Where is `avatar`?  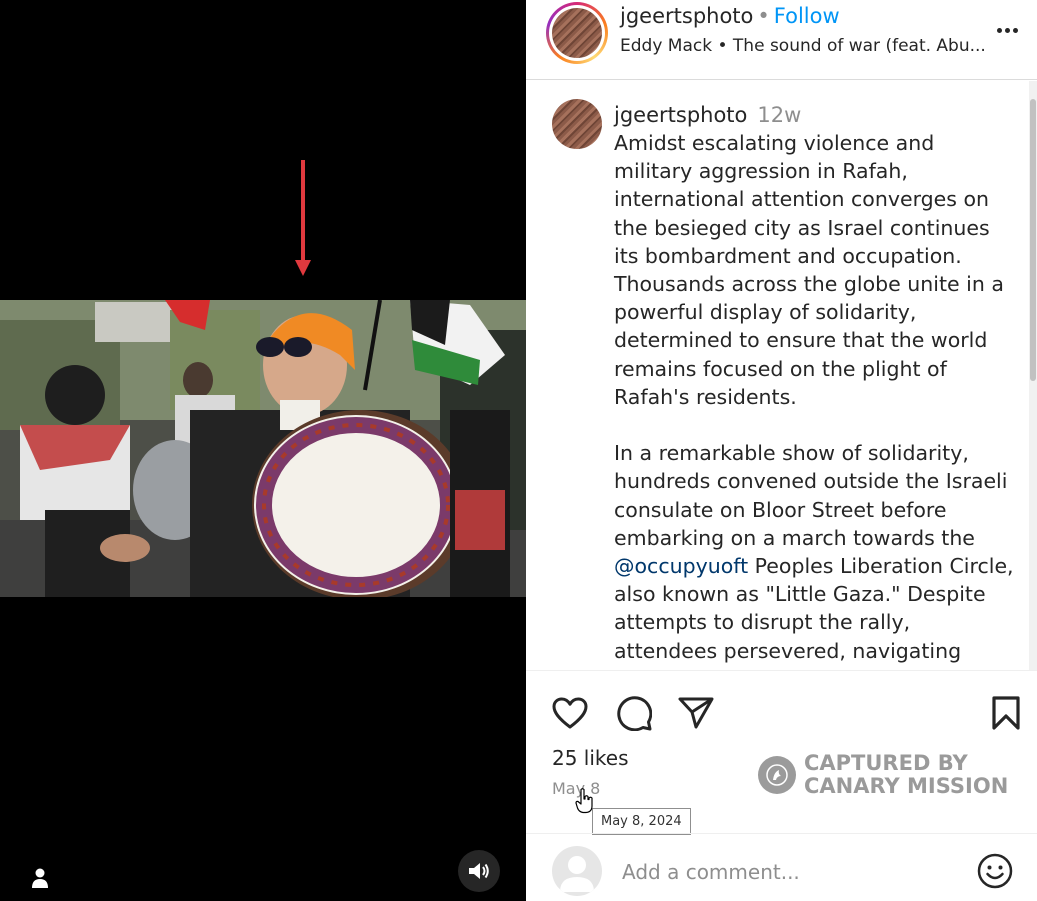 avatar is located at coordinates (577, 33).